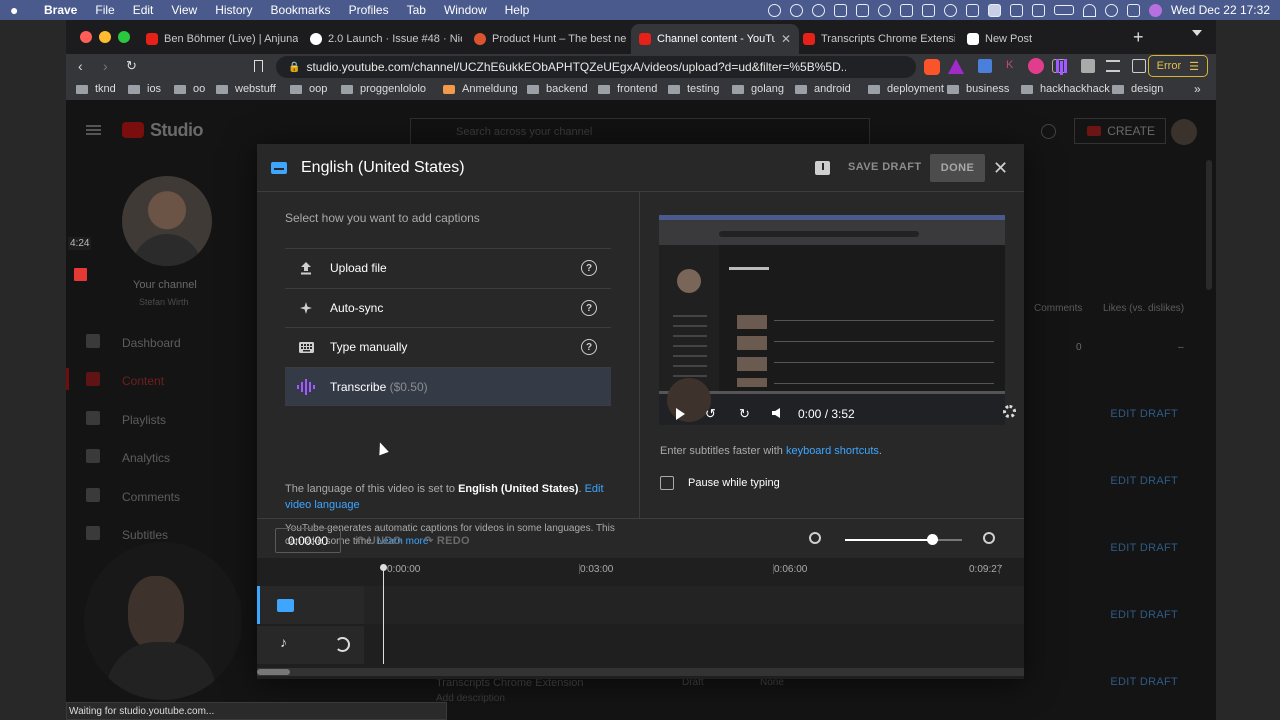 This screenshot has height=720, width=1280. Describe the element at coordinates (1000, 168) in the screenshot. I see `close-icon: ✕` at that location.